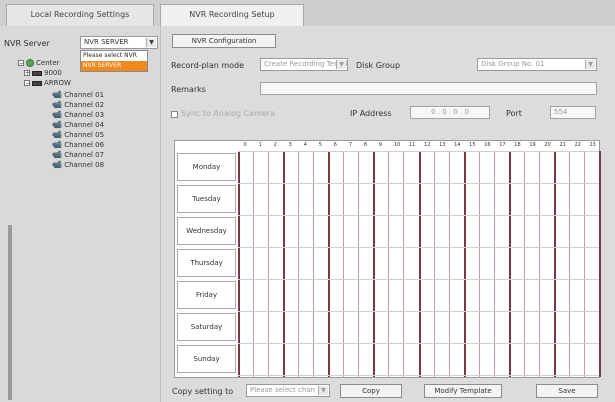 Image resolution: width=615 pixels, height=402 pixels. Describe the element at coordinates (502, 145) in the screenshot. I see `hour-label: 17` at that location.